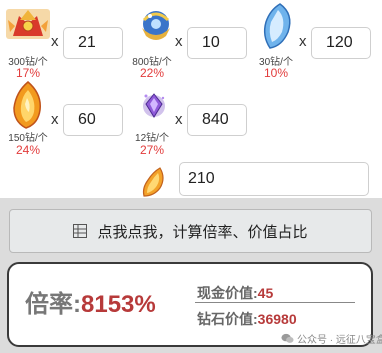  I want to click on watermark: 公众号 · 远征八宝盒, so click(331, 338).